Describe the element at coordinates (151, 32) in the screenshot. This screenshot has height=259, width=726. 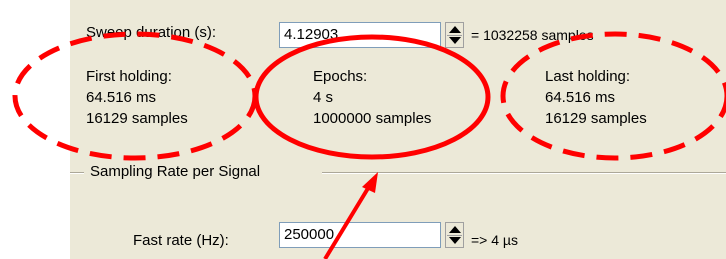
I see `sweep-duration-label: Sweep duration (s):` at that location.